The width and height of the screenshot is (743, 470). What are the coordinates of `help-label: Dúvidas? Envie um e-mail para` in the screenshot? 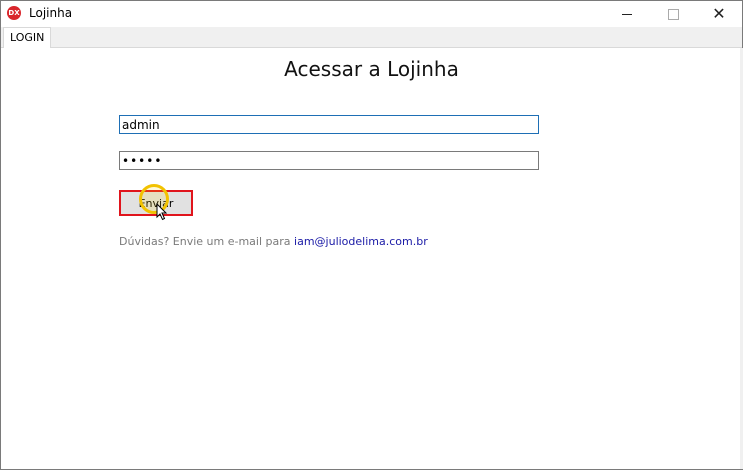 It's located at (205, 241).